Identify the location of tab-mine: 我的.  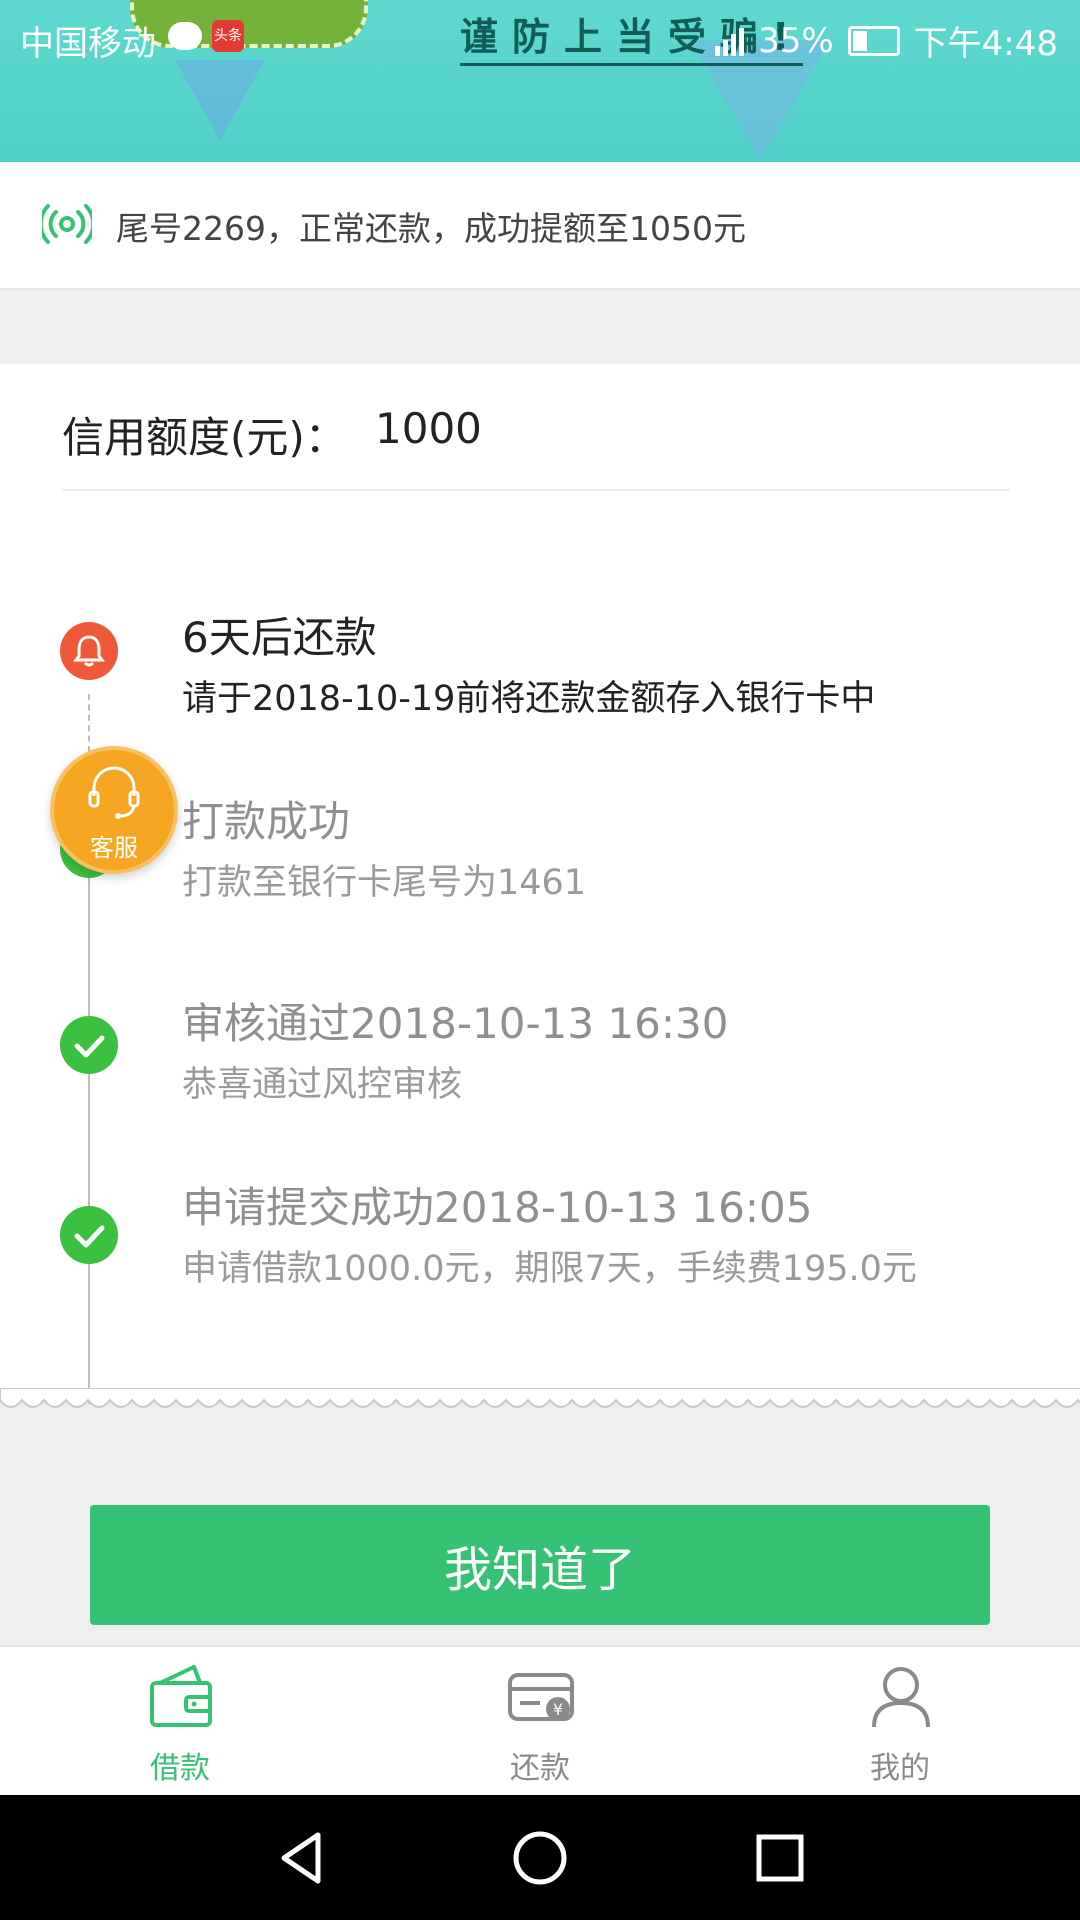
(900, 1722).